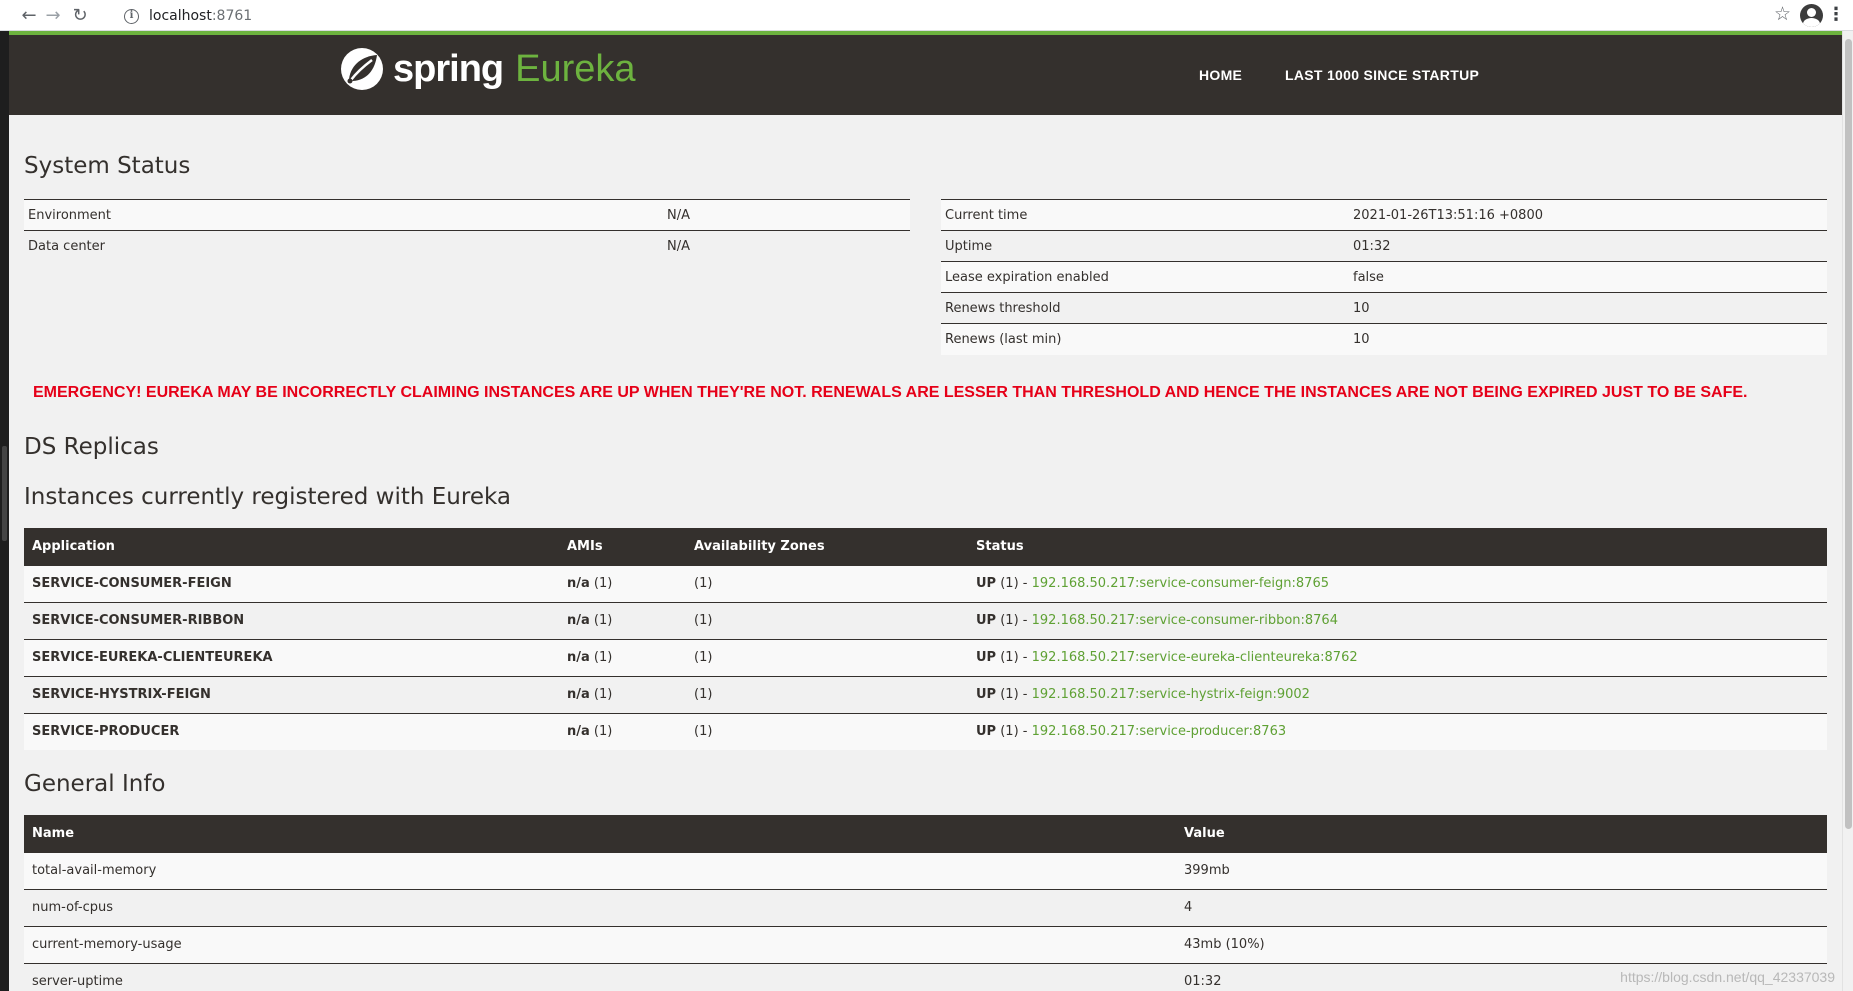  I want to click on column-header-application: Application, so click(291, 546).